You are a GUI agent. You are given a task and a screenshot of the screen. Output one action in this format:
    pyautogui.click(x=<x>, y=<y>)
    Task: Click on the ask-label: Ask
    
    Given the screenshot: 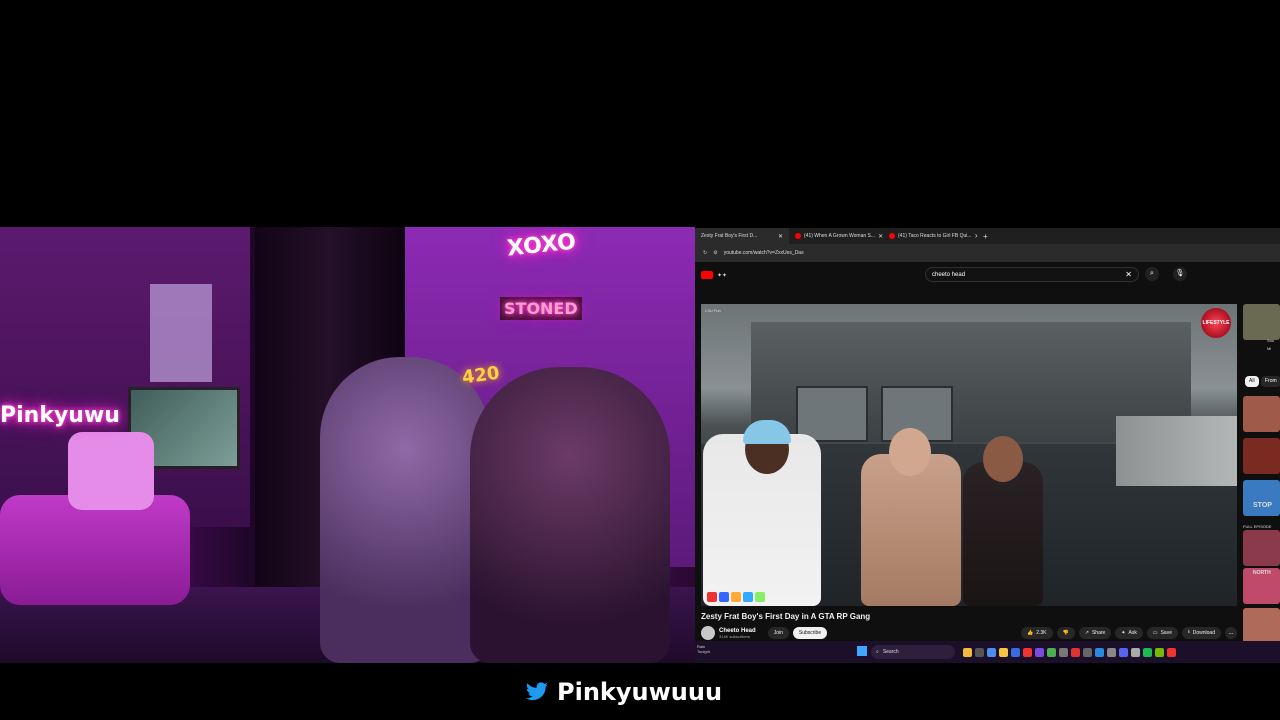 What is the action you would take?
    pyautogui.click(x=1132, y=633)
    